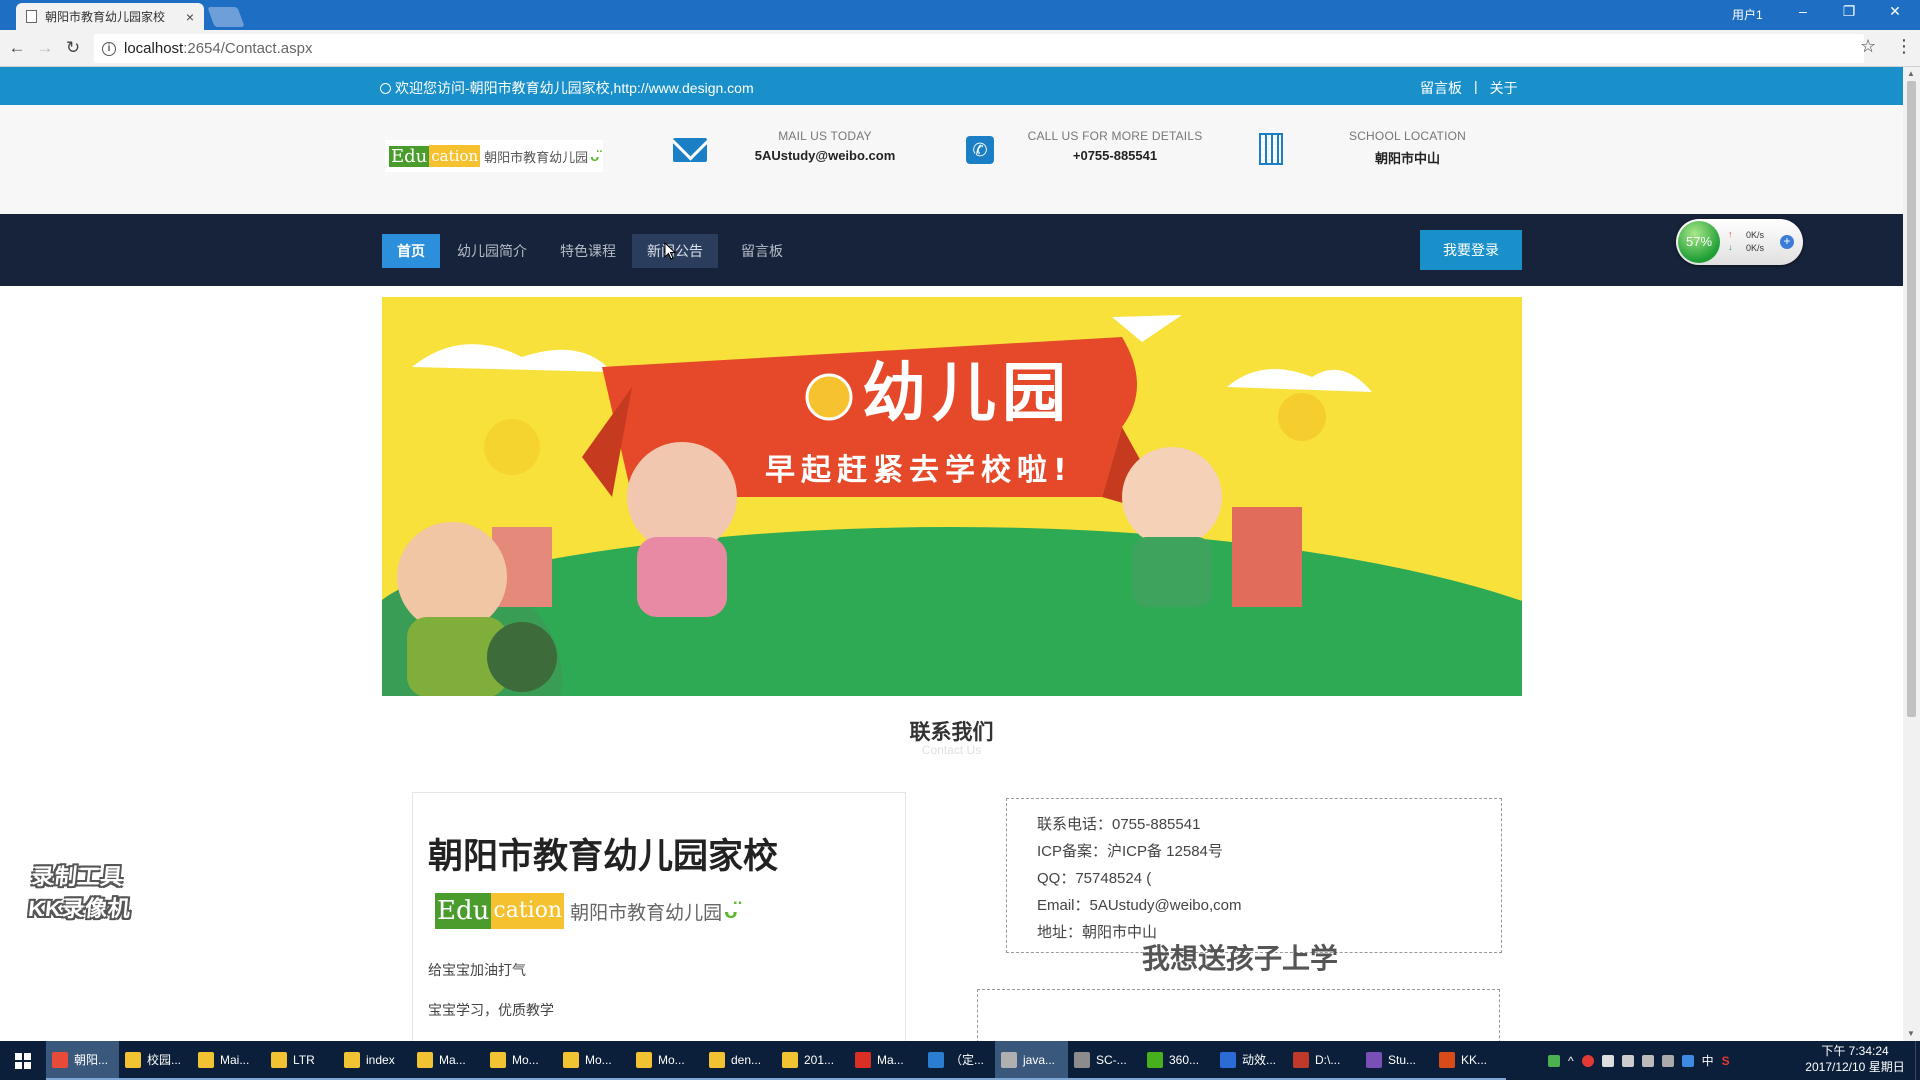  What do you see at coordinates (1607, 1060) in the screenshot?
I see `bluetooth-tray-icon` at bounding box center [1607, 1060].